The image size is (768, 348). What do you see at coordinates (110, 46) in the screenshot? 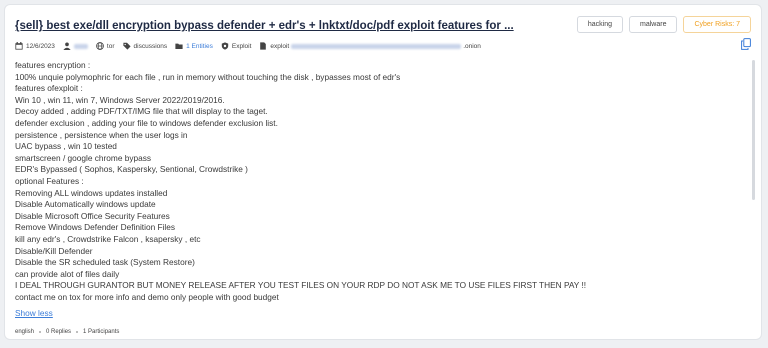
I see `network-text: tor` at bounding box center [110, 46].